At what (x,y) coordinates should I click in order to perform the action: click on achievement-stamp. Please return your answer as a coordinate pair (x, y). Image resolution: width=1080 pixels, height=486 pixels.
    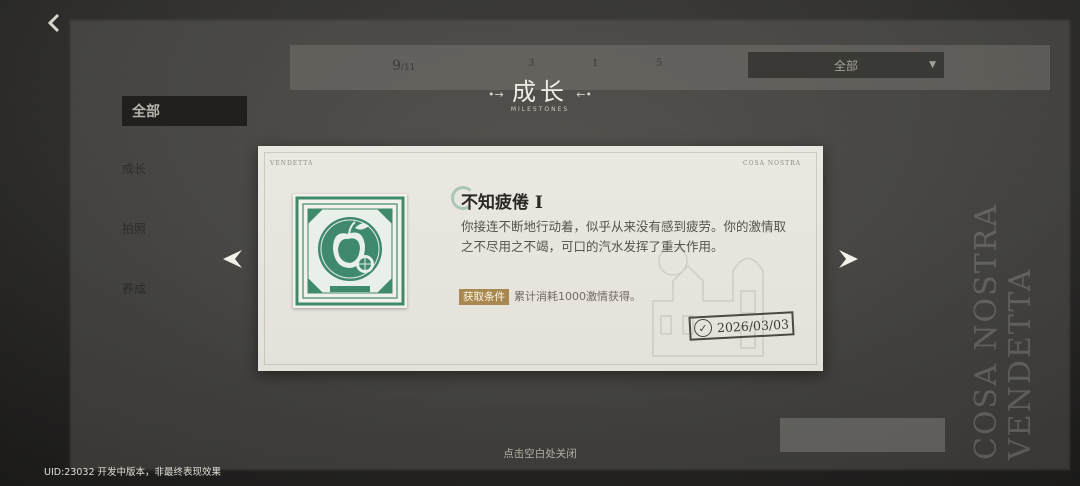
    Looking at the image, I should click on (350, 251).